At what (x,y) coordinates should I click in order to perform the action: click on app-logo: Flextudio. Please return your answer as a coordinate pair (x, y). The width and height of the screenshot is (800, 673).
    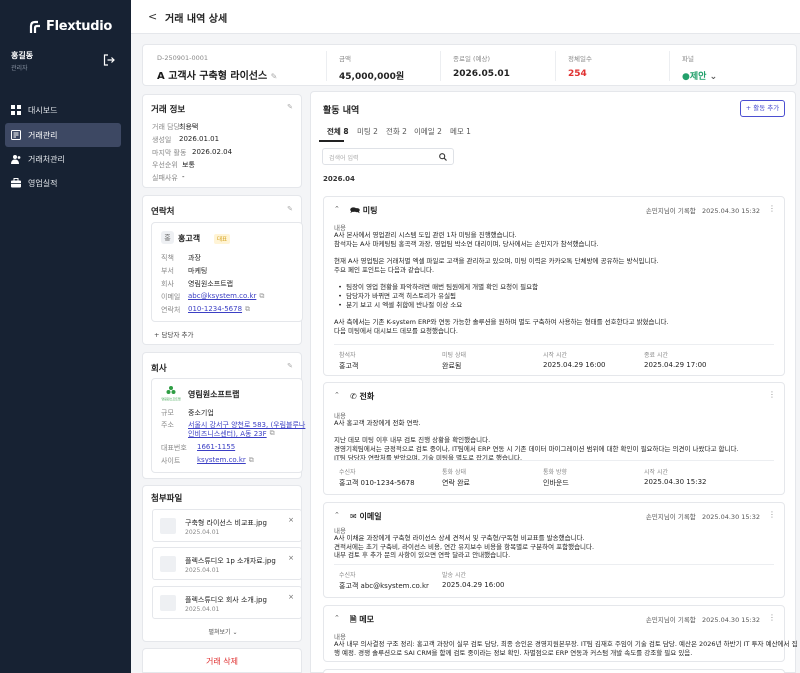
    Looking at the image, I should click on (70, 26).